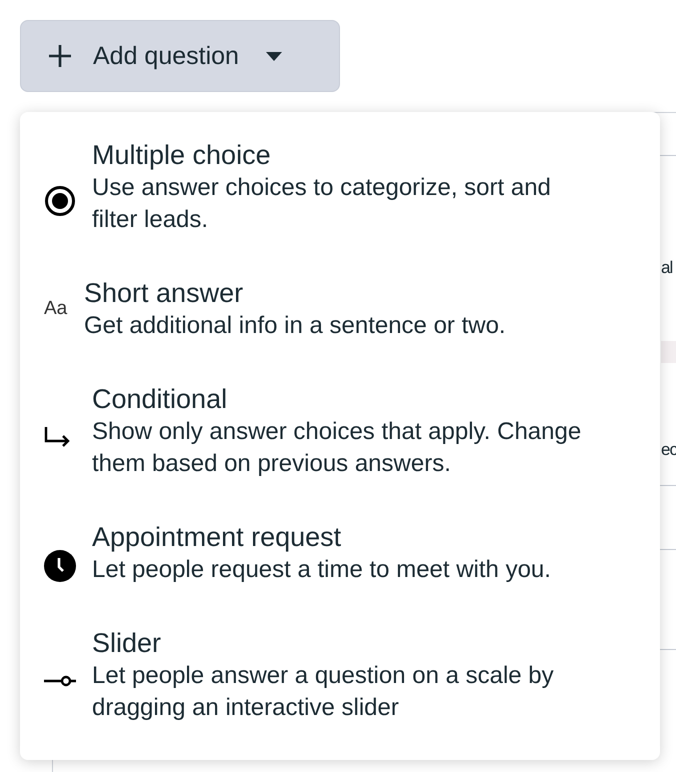 The height and width of the screenshot is (772, 676). Describe the element at coordinates (164, 293) in the screenshot. I see `item-title: Short answer` at that location.